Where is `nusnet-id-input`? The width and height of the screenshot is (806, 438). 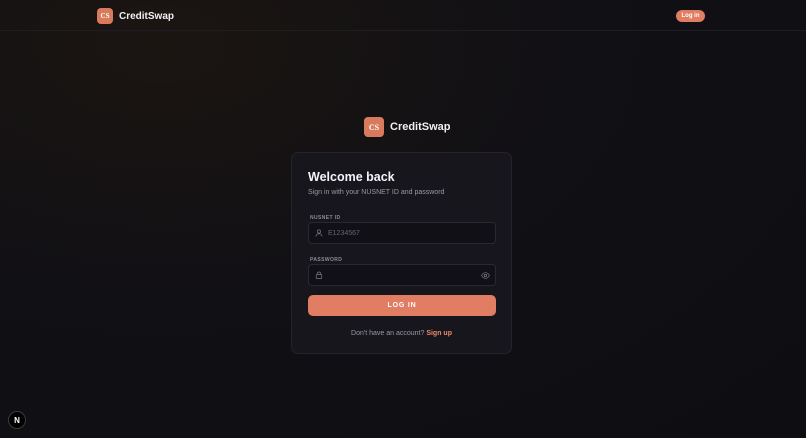 nusnet-id-input is located at coordinates (403, 233).